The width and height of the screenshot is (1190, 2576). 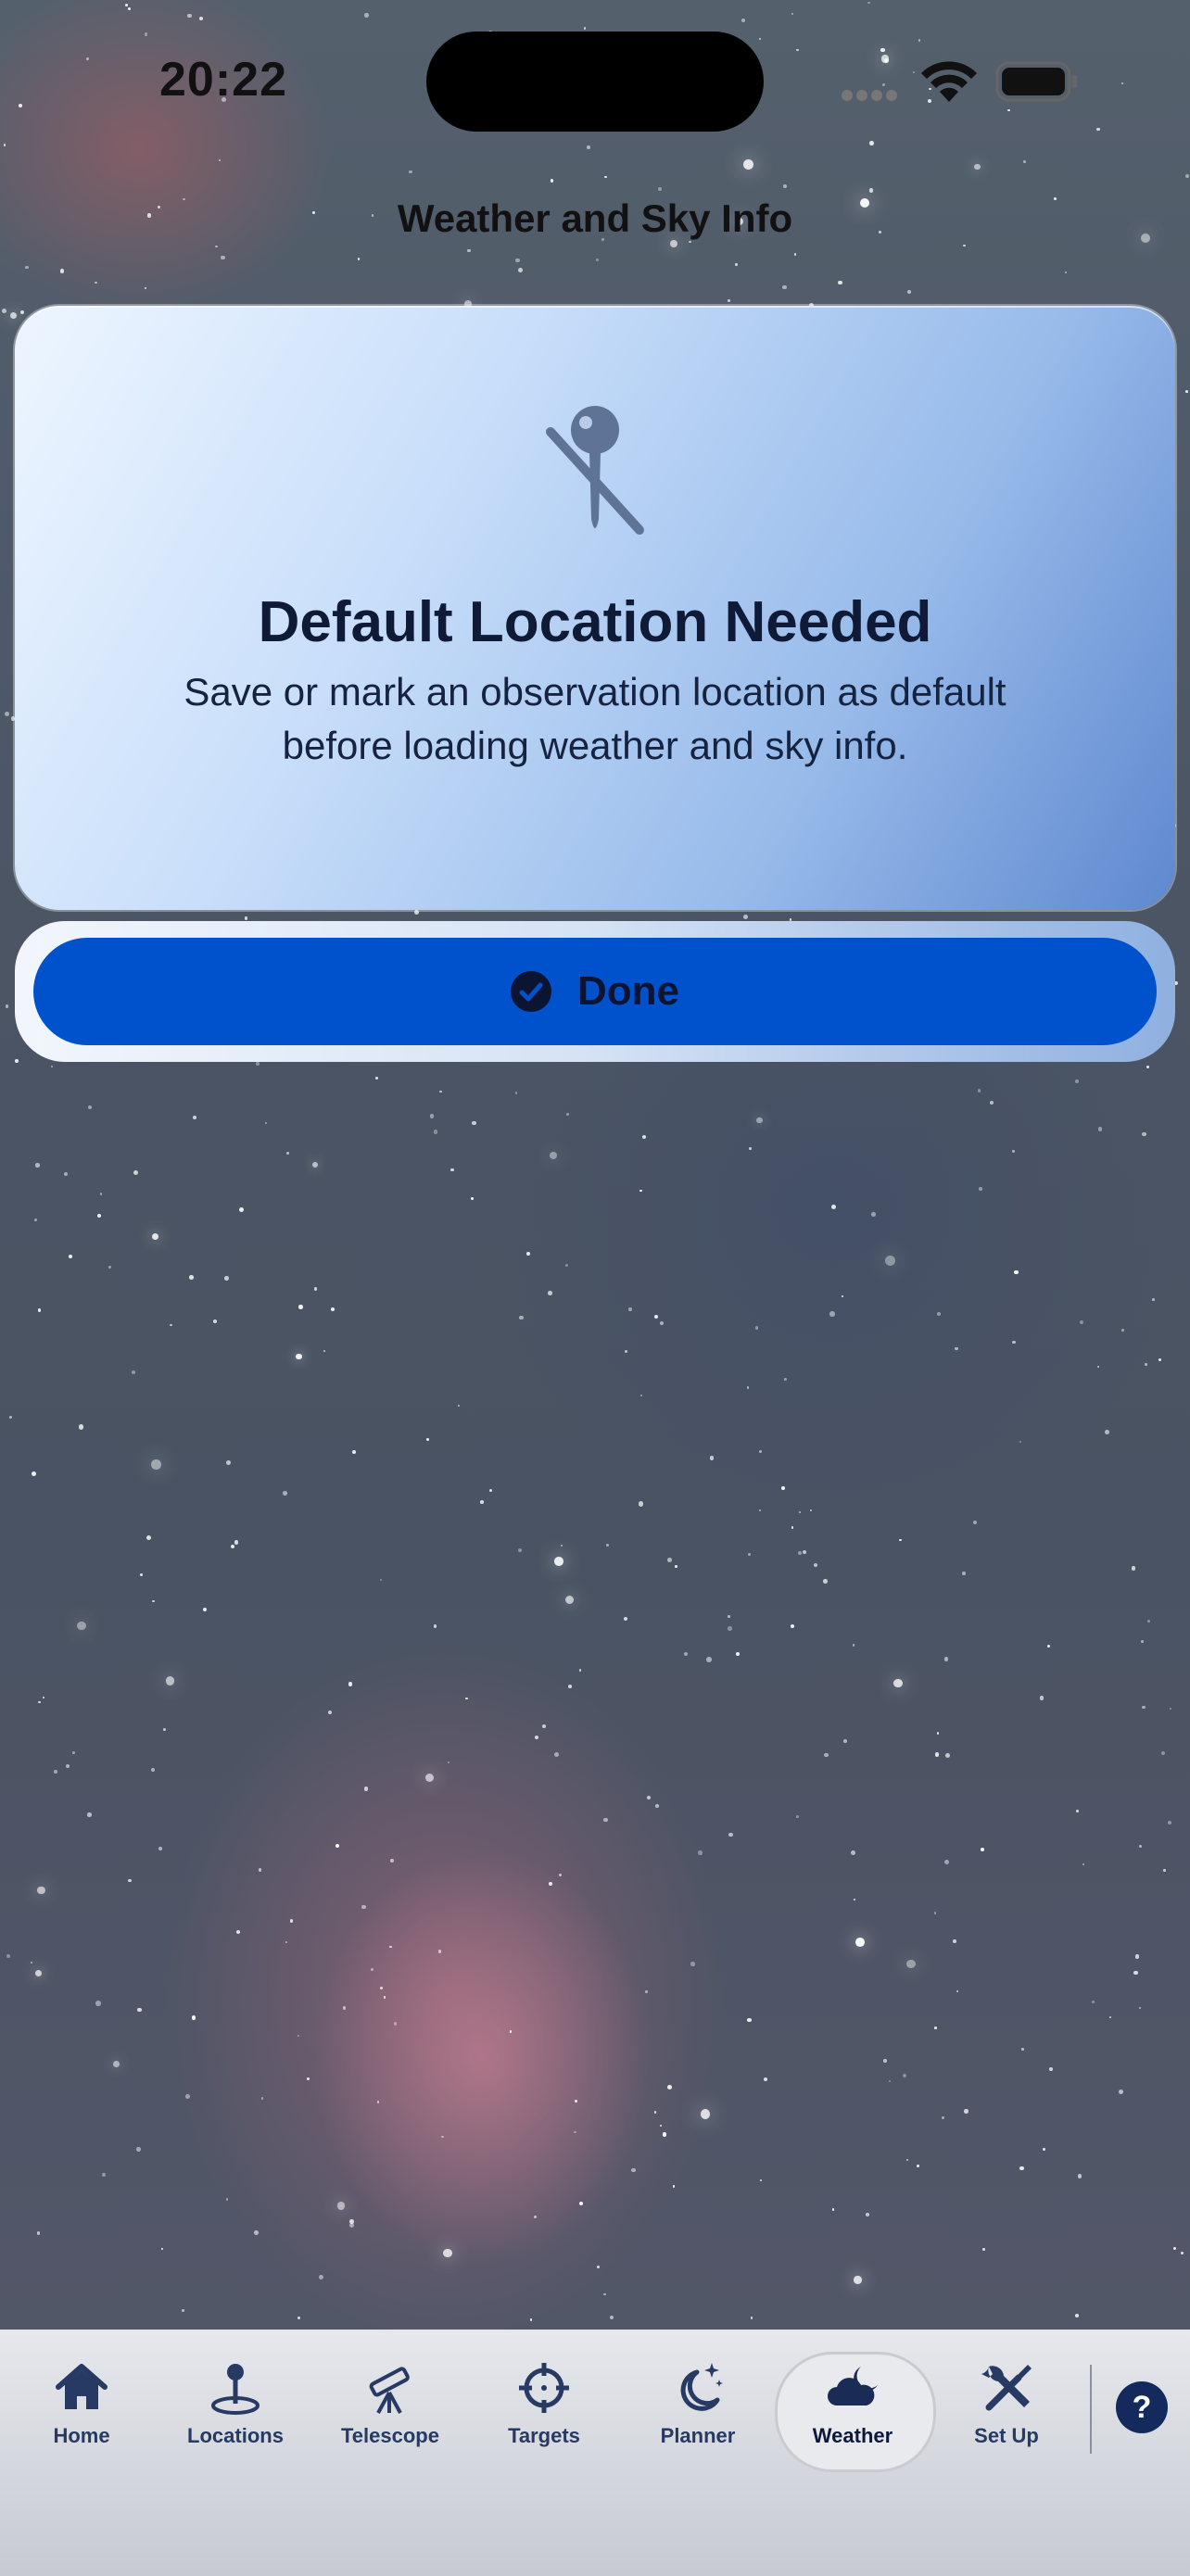 I want to click on tab-label-weather: Weather, so click(x=852, y=2435).